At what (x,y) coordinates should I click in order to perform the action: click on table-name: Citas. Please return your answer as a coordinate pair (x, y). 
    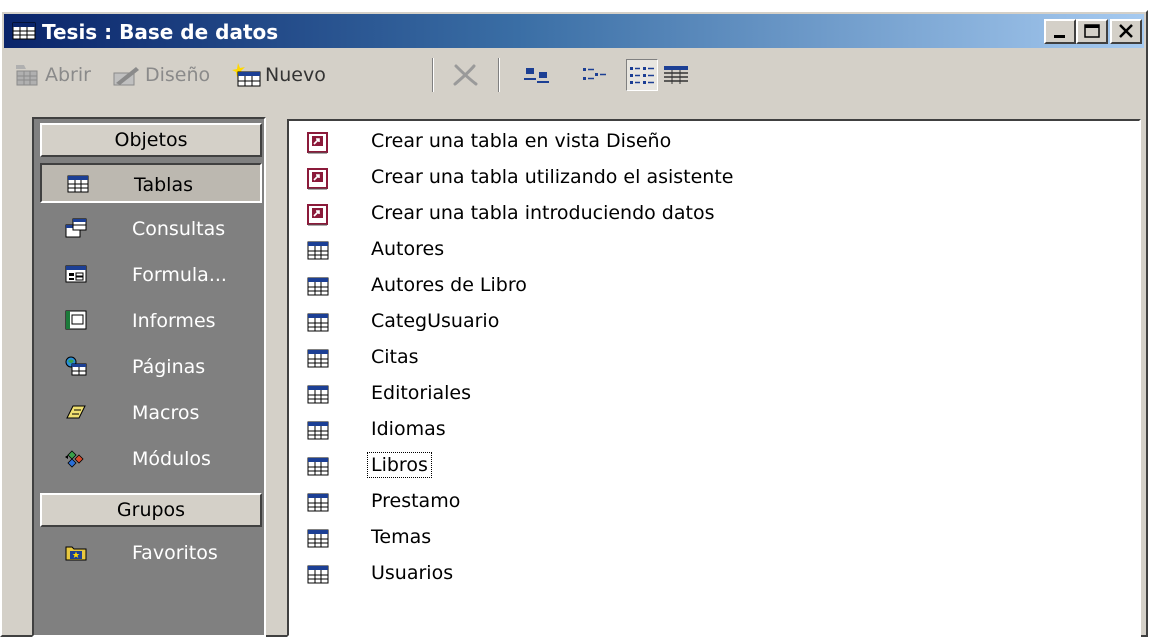
    Looking at the image, I should click on (395, 357).